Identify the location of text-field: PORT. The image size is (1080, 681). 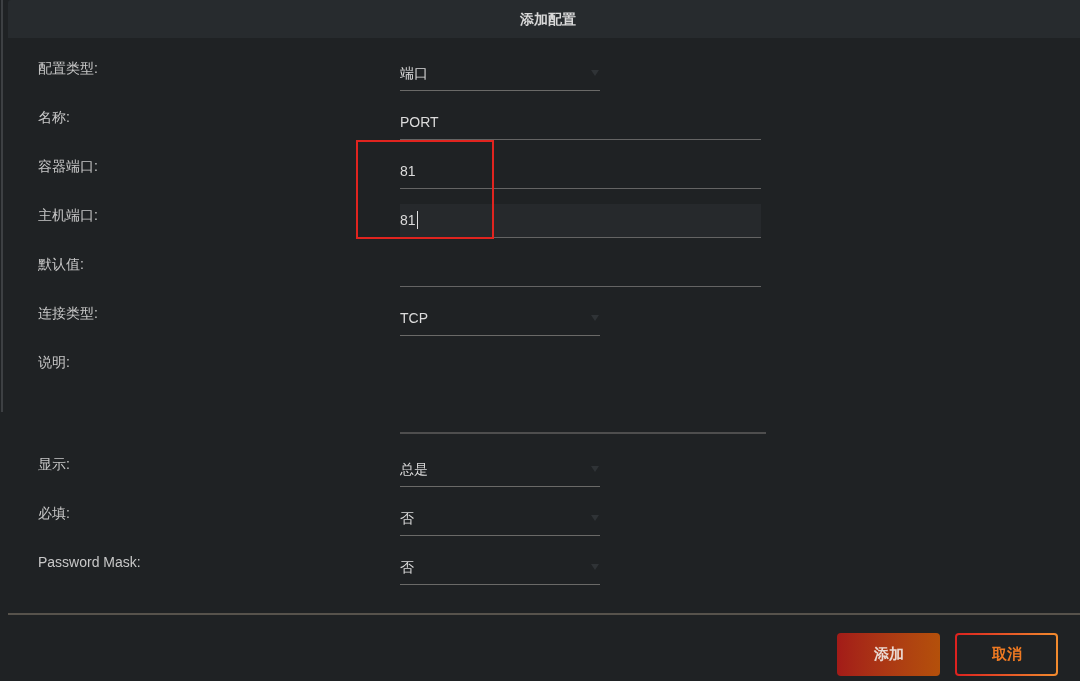
(580, 123).